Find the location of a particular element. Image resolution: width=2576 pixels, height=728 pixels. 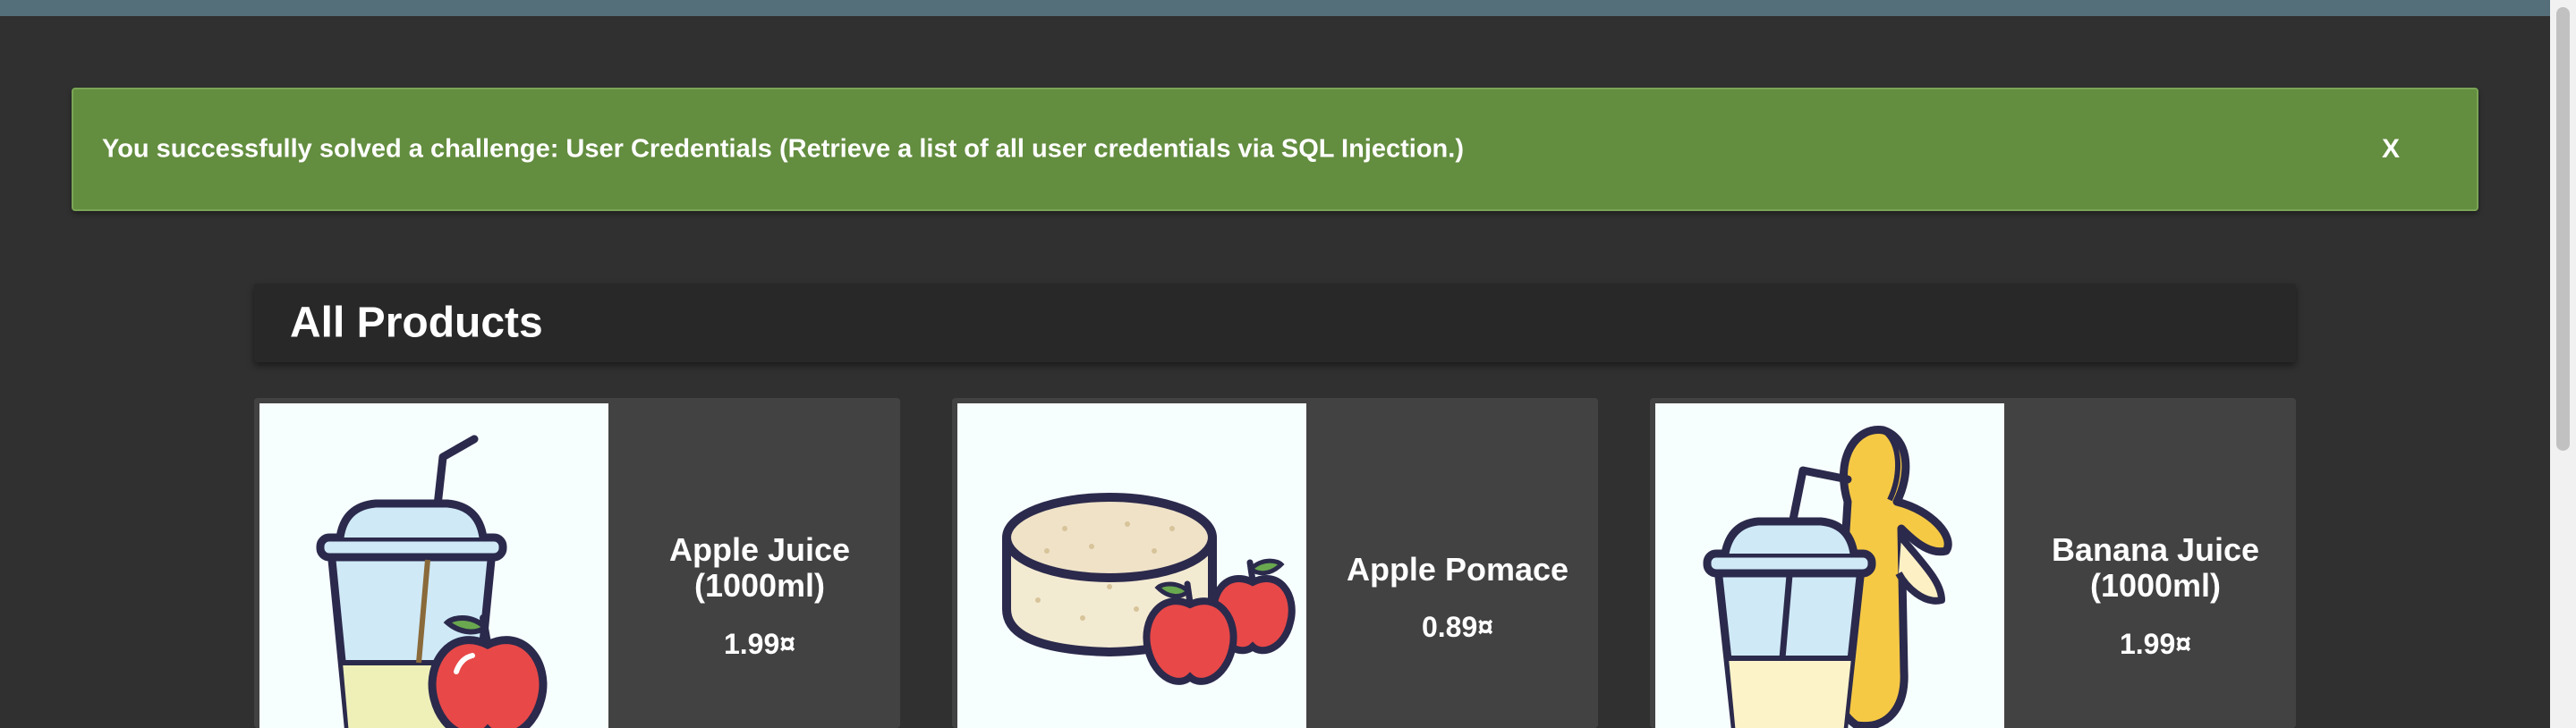

page-scrollbar is located at coordinates (2563, 364).